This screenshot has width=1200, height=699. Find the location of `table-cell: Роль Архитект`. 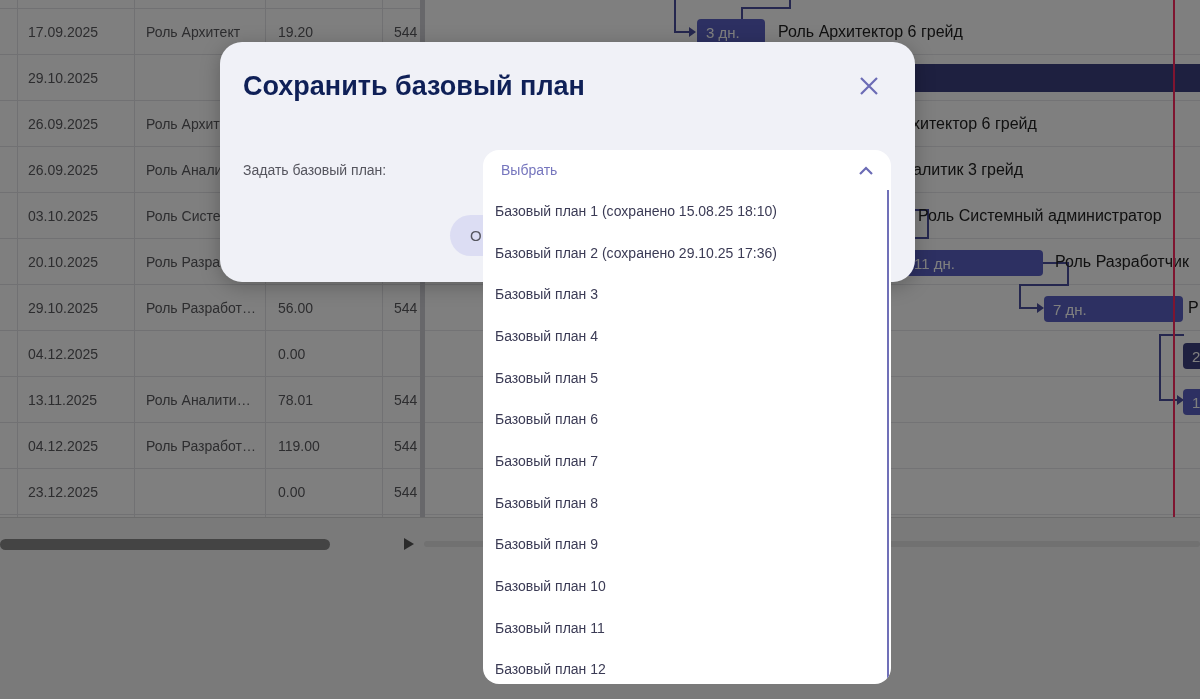

table-cell: Роль Архитект is located at coordinates (193, 32).